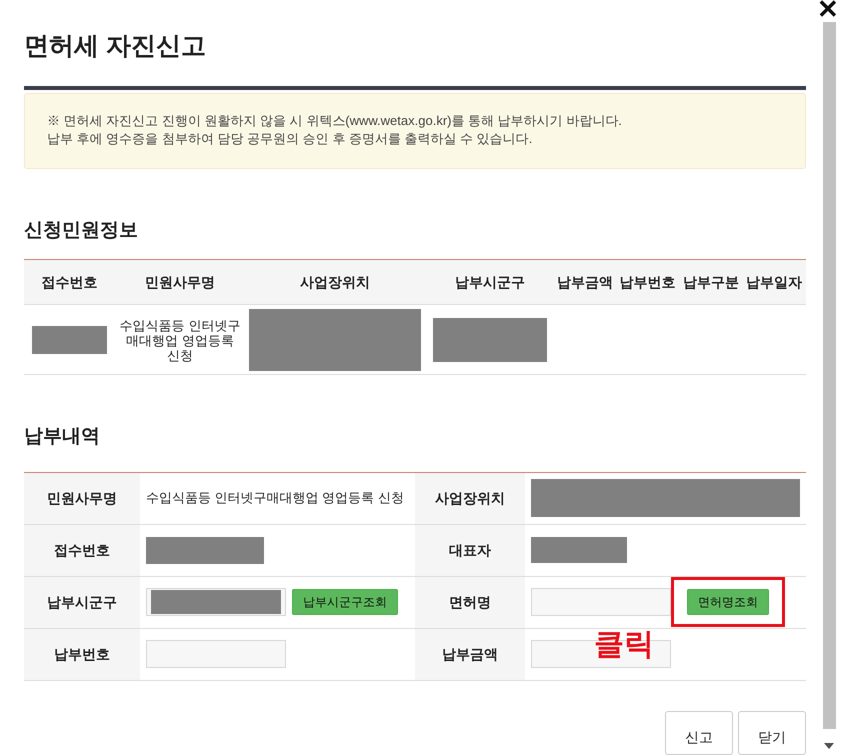  I want to click on field-label: 사업장위치, so click(470, 498).